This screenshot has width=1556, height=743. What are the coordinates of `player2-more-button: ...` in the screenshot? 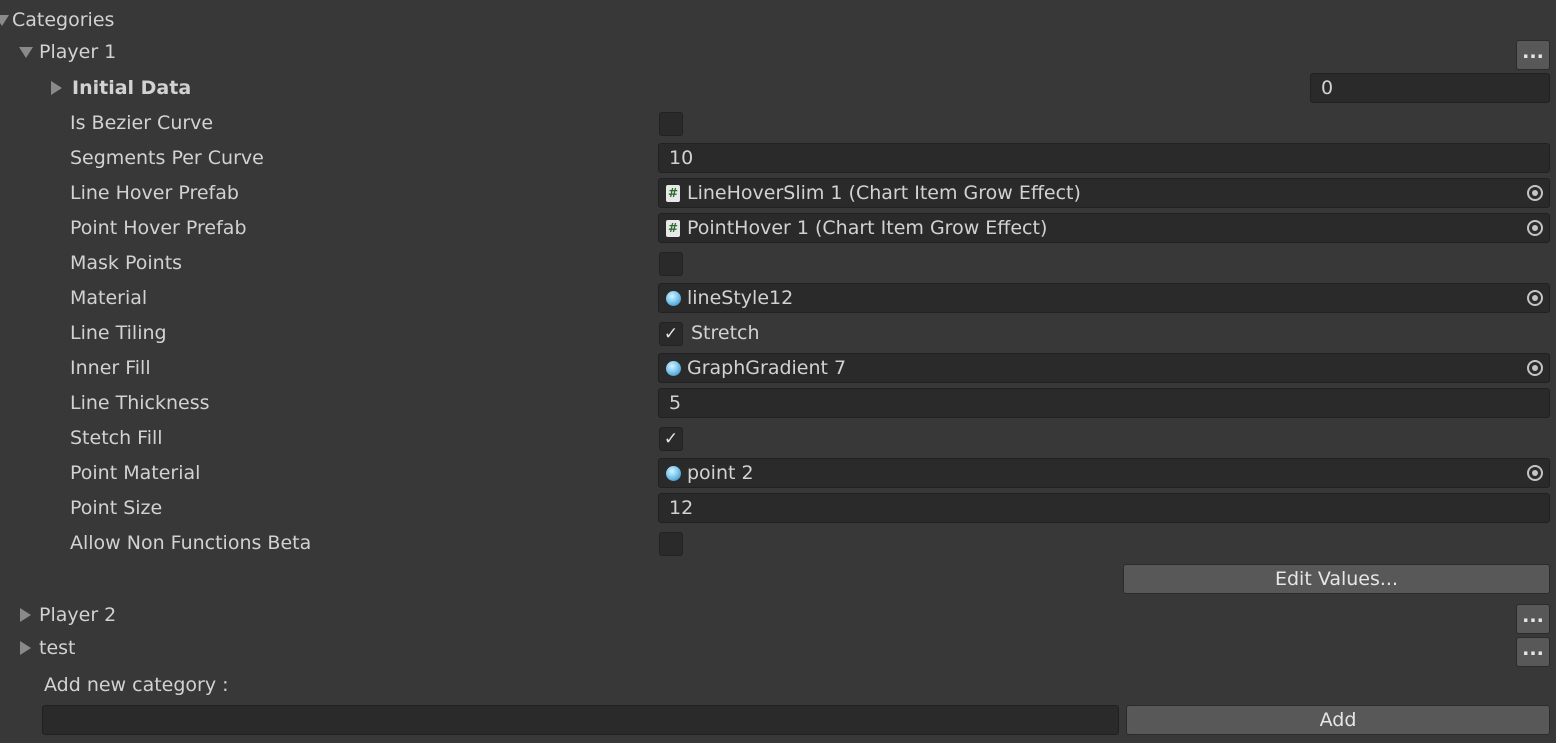 It's located at (1533, 619).